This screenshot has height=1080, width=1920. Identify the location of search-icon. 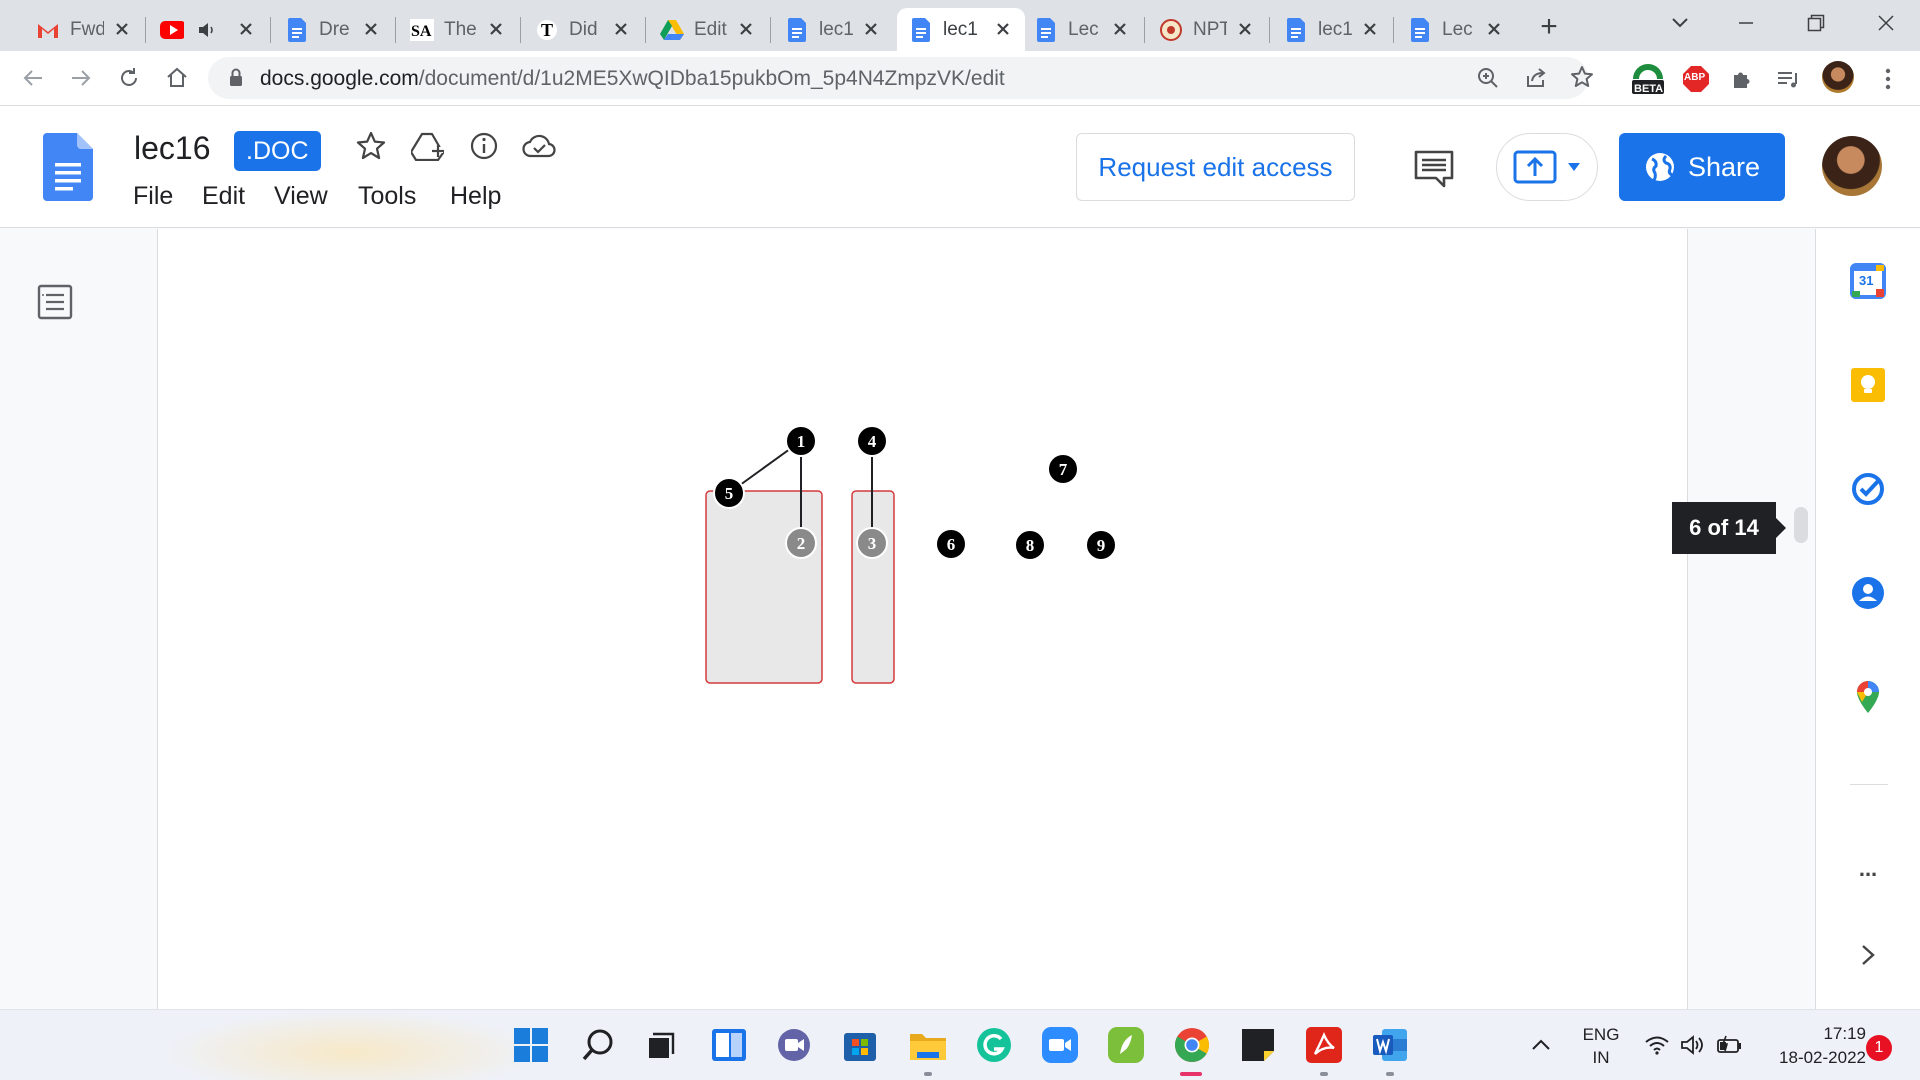
(598, 1045).